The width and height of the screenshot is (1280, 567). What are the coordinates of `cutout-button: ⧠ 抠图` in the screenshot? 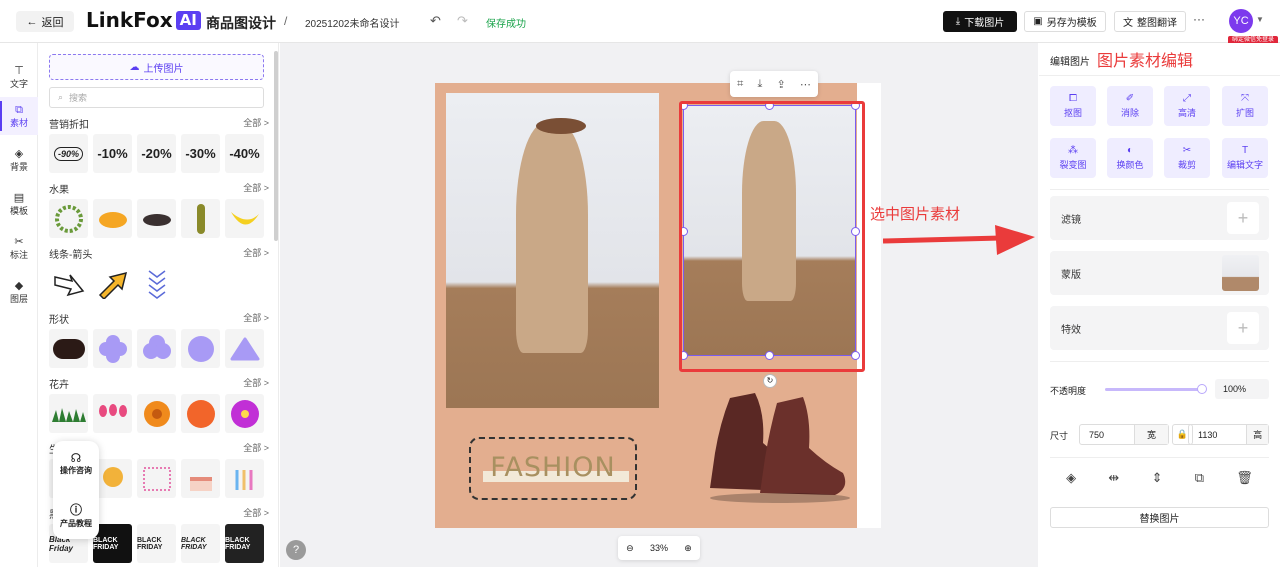 It's located at (1073, 106).